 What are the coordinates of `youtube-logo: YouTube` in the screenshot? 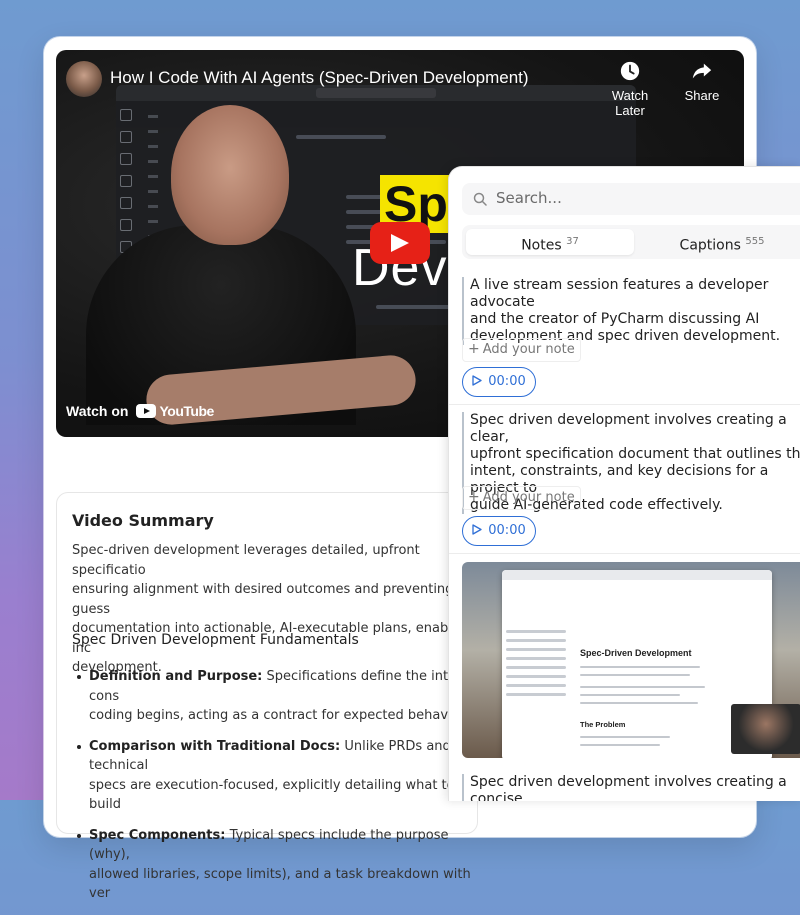 It's located at (175, 411).